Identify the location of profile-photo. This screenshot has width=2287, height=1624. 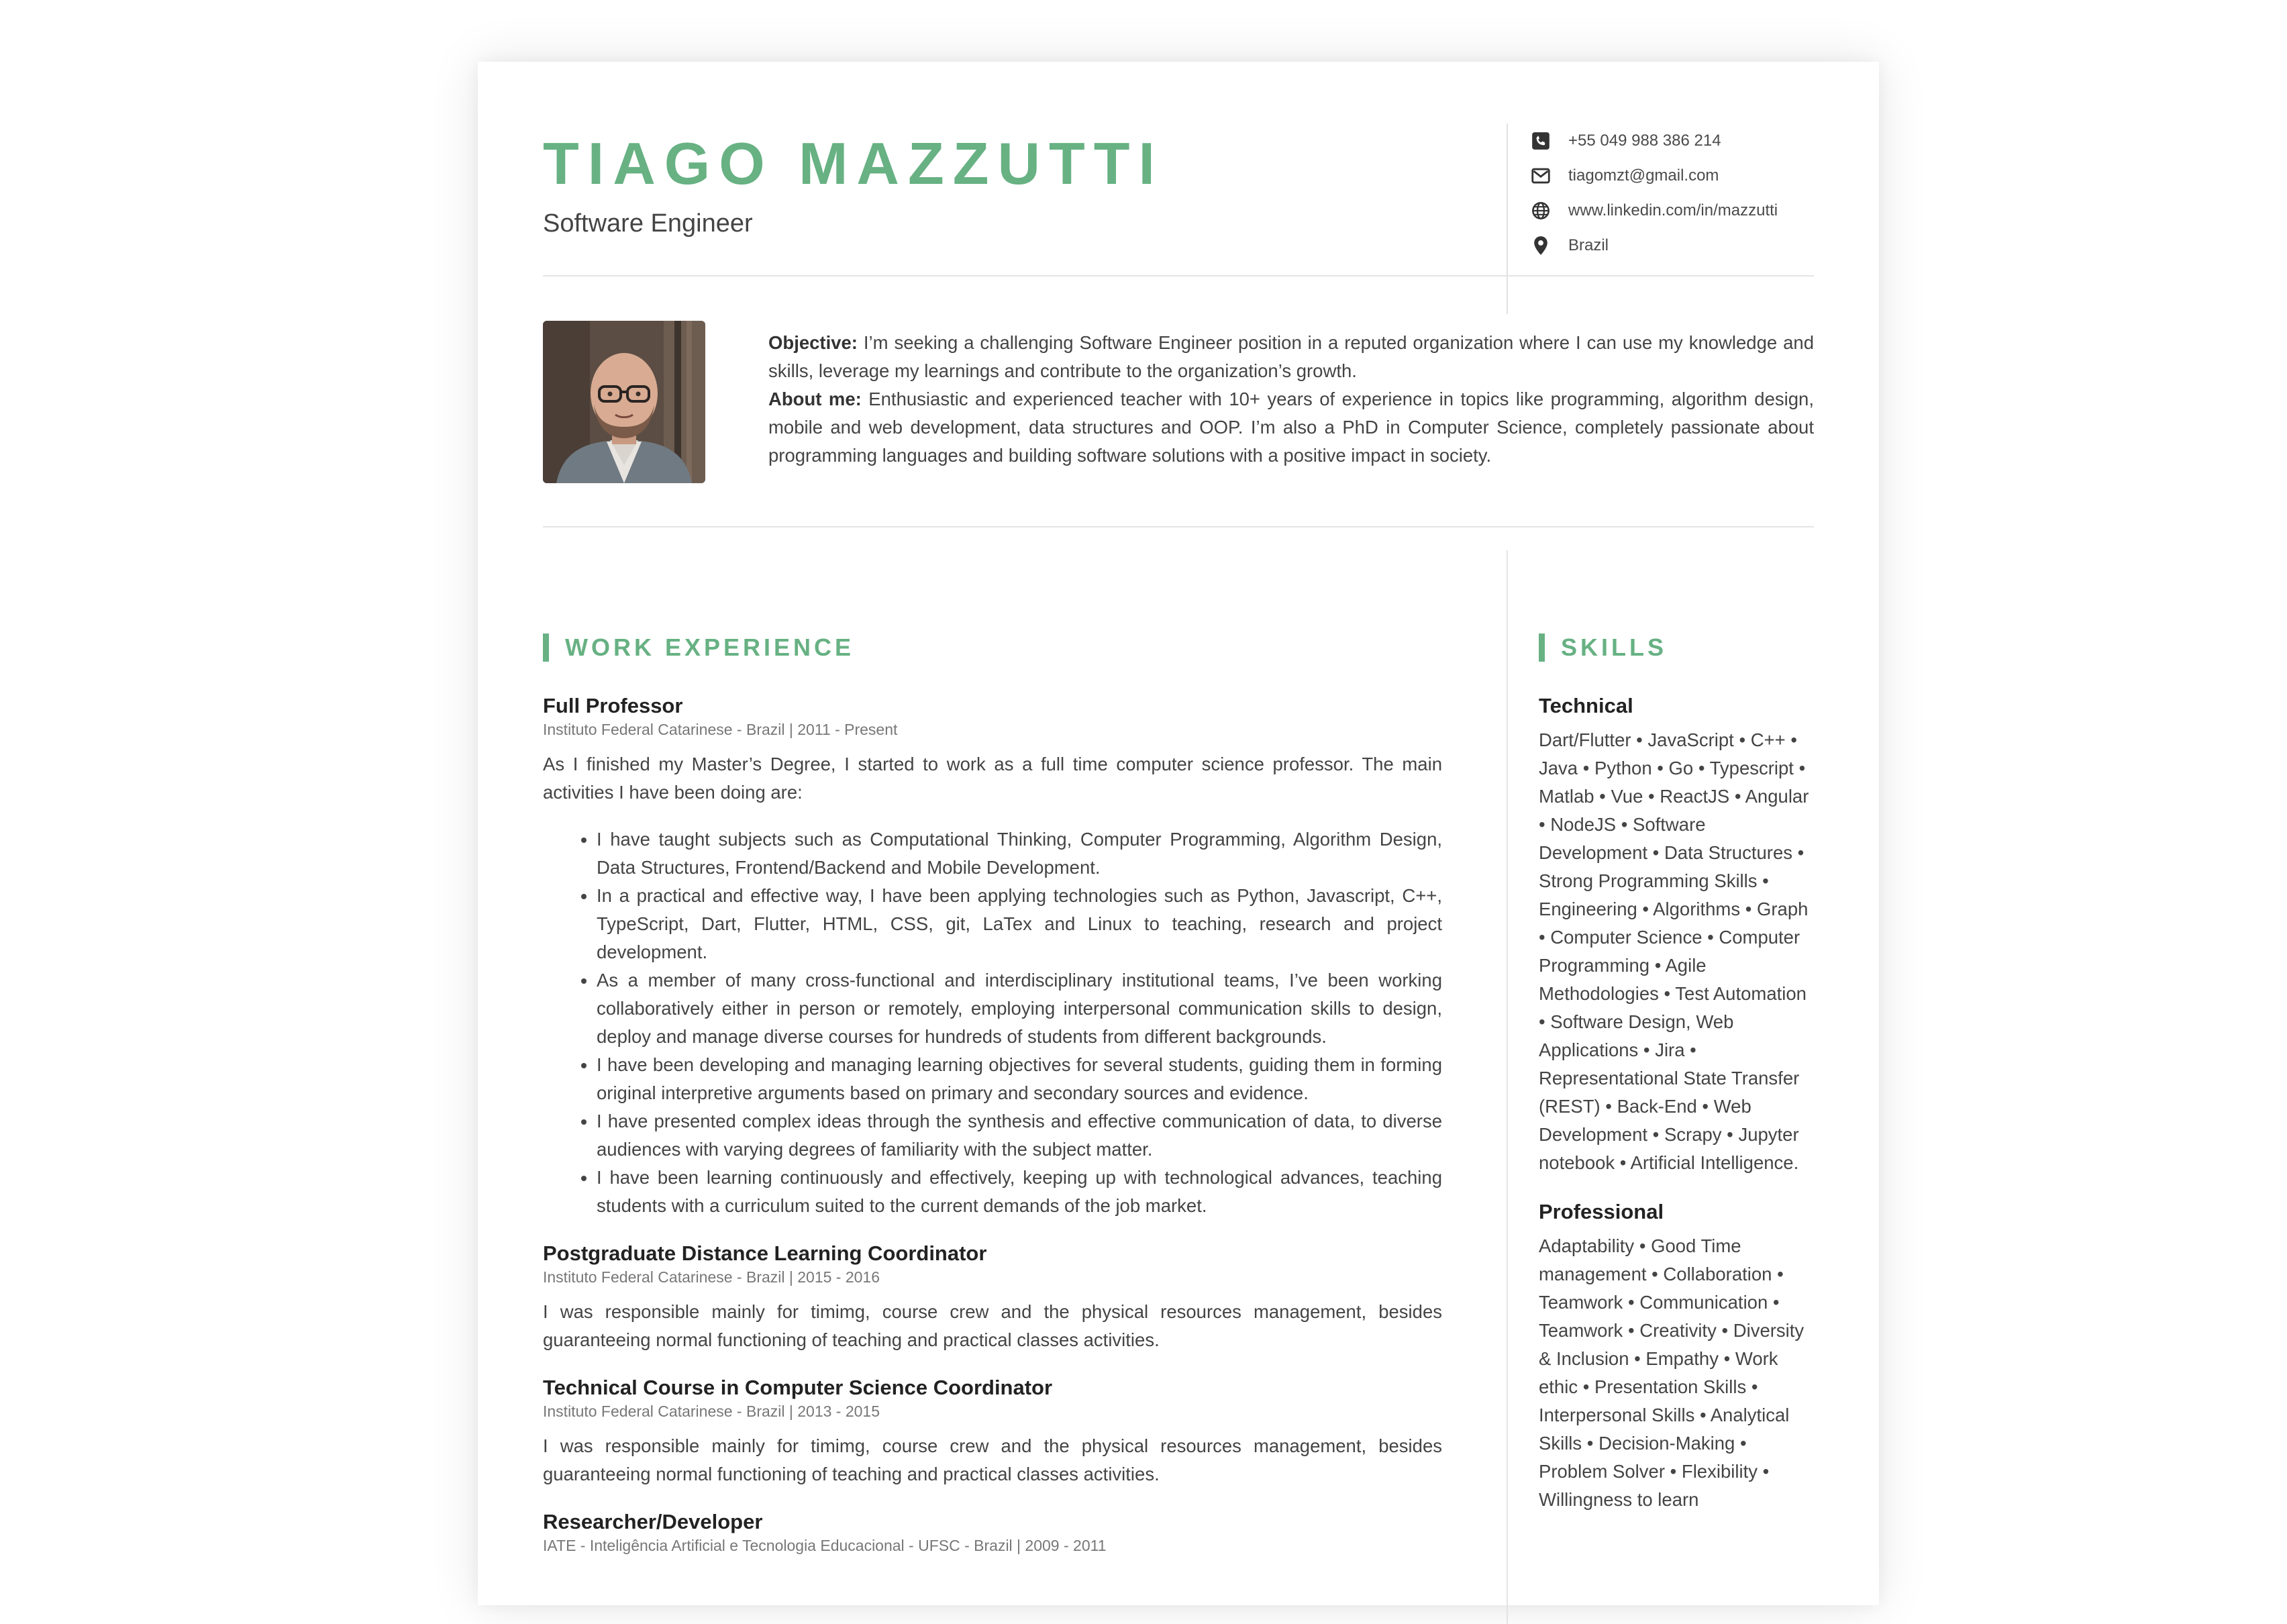
(624, 402).